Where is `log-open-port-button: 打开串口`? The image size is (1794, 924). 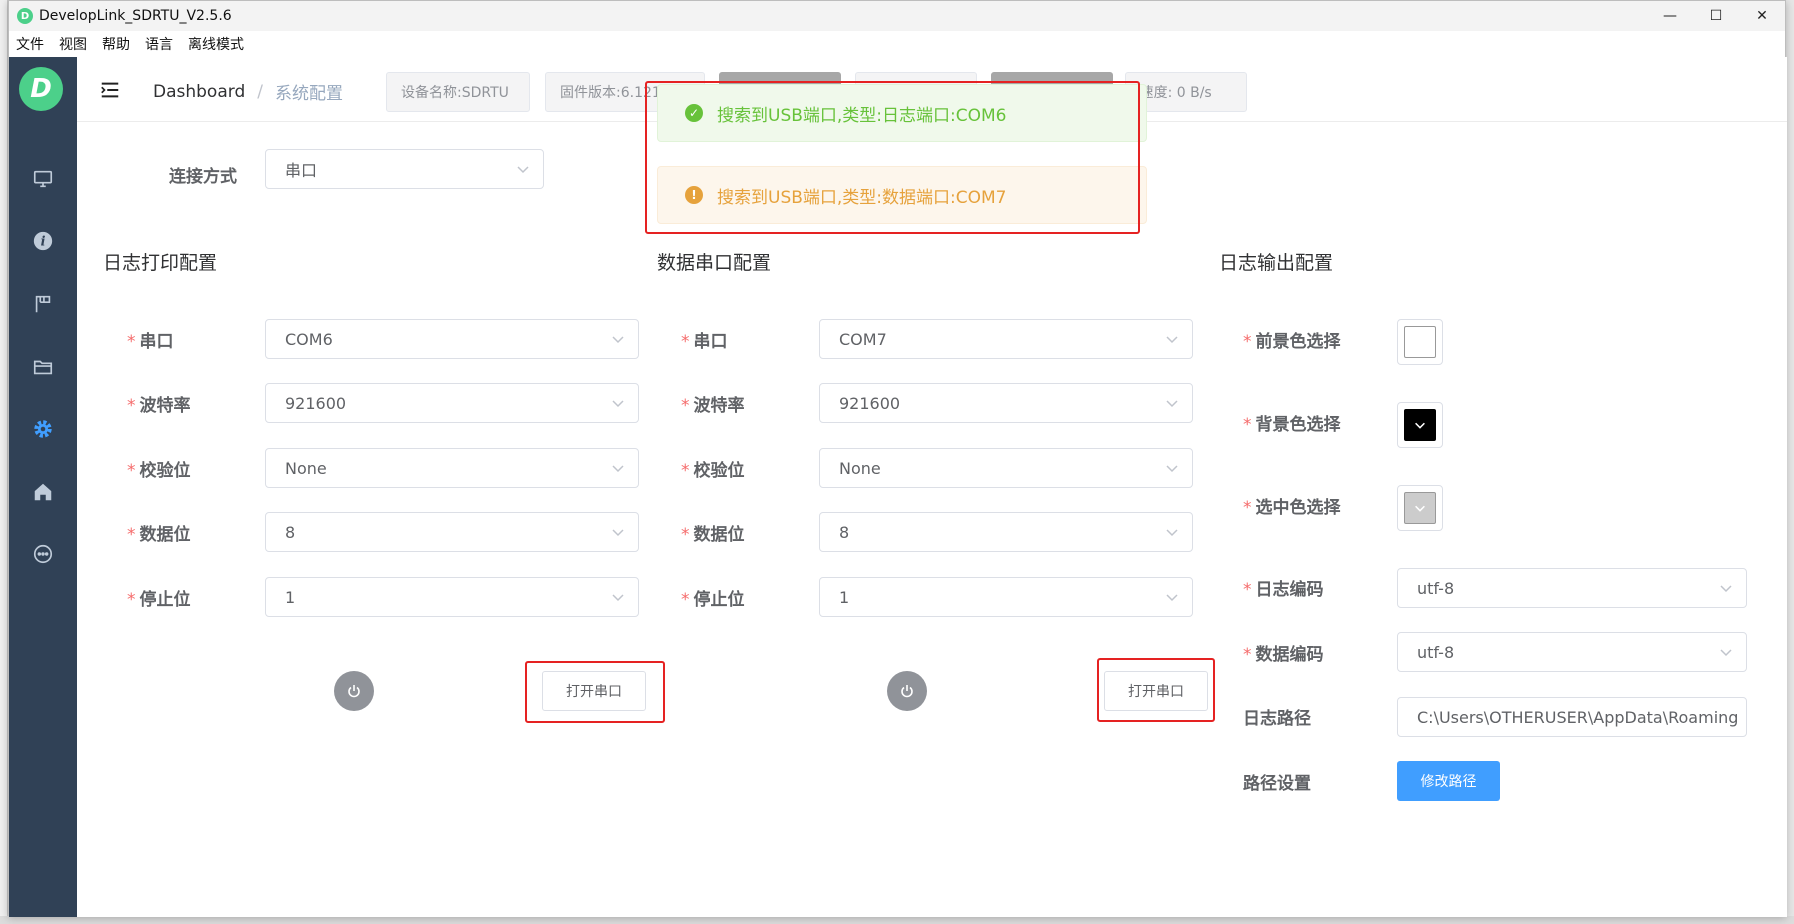 log-open-port-button: 打开串口 is located at coordinates (594, 691).